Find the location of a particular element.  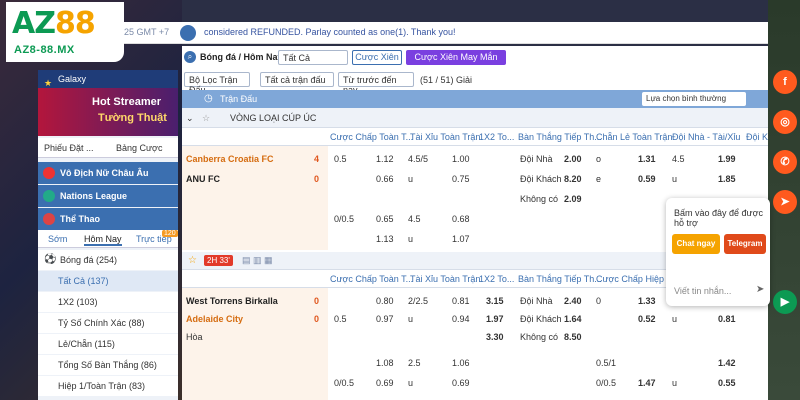

market-item-odd-even: Lẻ/Chẵn (115) is located at coordinates (108, 344).